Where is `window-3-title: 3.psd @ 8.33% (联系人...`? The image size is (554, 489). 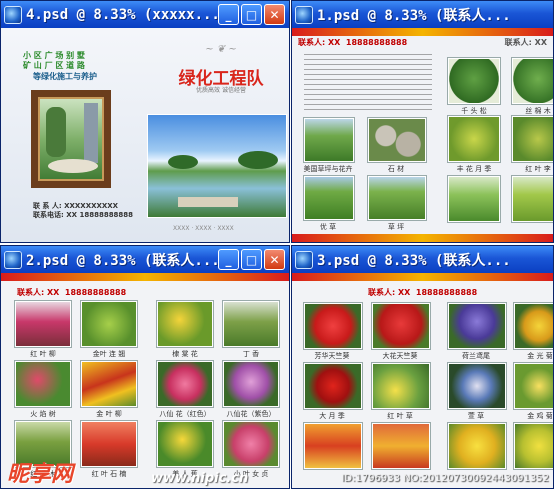
window-3-title: 3.psd @ 8.33% (联系人... is located at coordinates (414, 260).